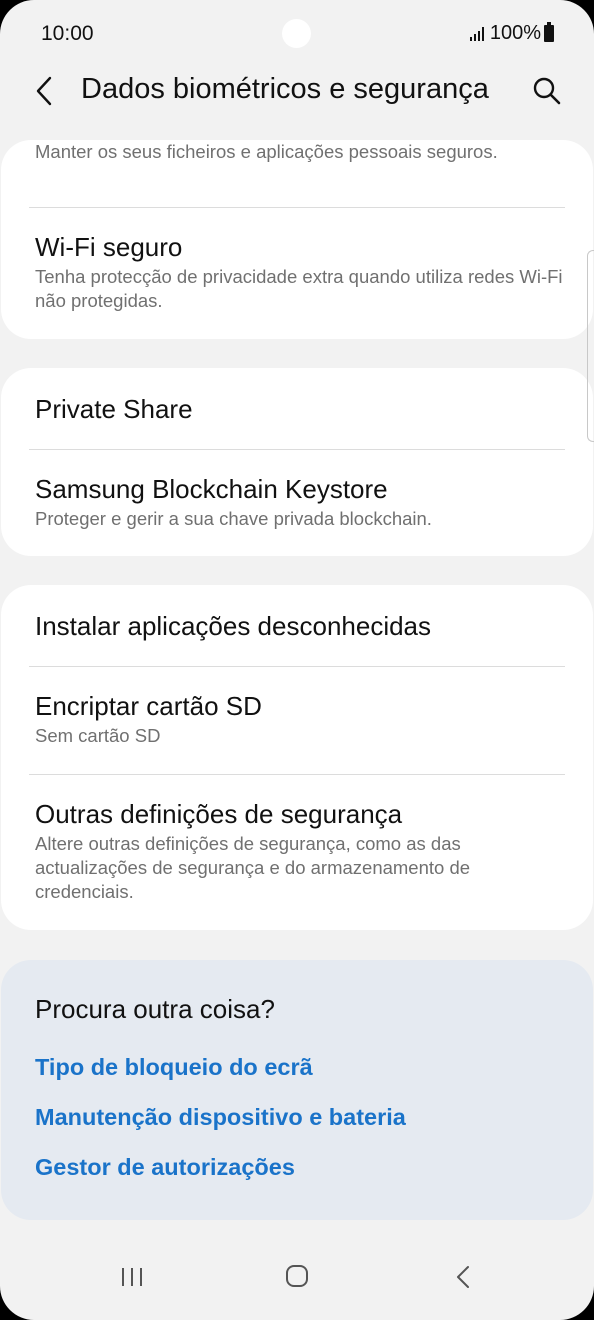  I want to click on search-icon, so click(547, 91).